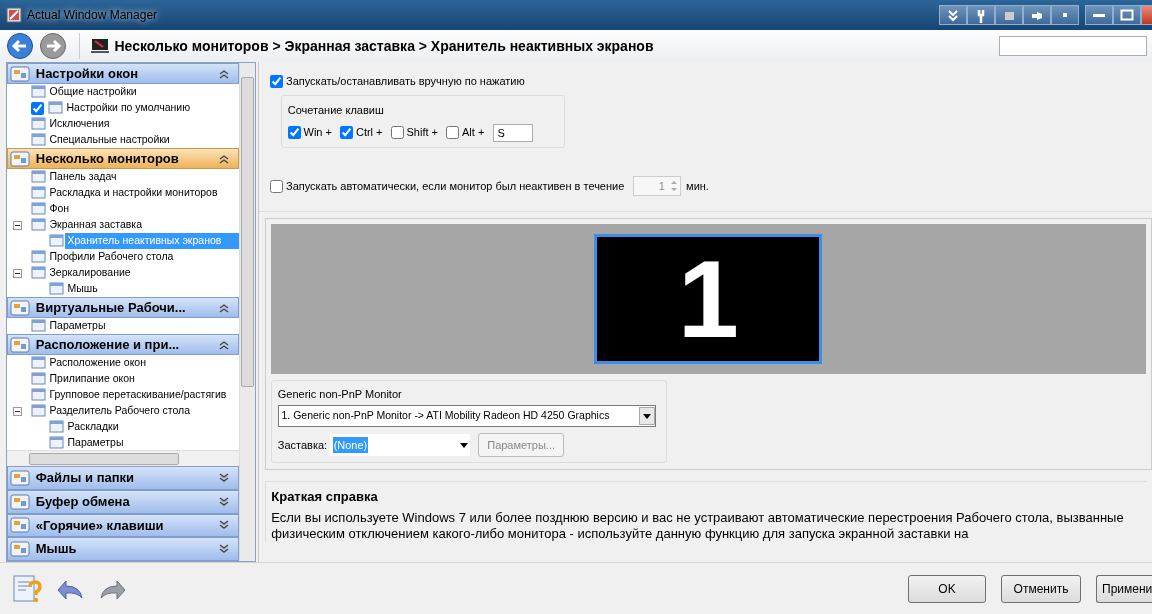  Describe the element at coordinates (92, 15) in the screenshot. I see `window-title: Actual Window Manager` at that location.